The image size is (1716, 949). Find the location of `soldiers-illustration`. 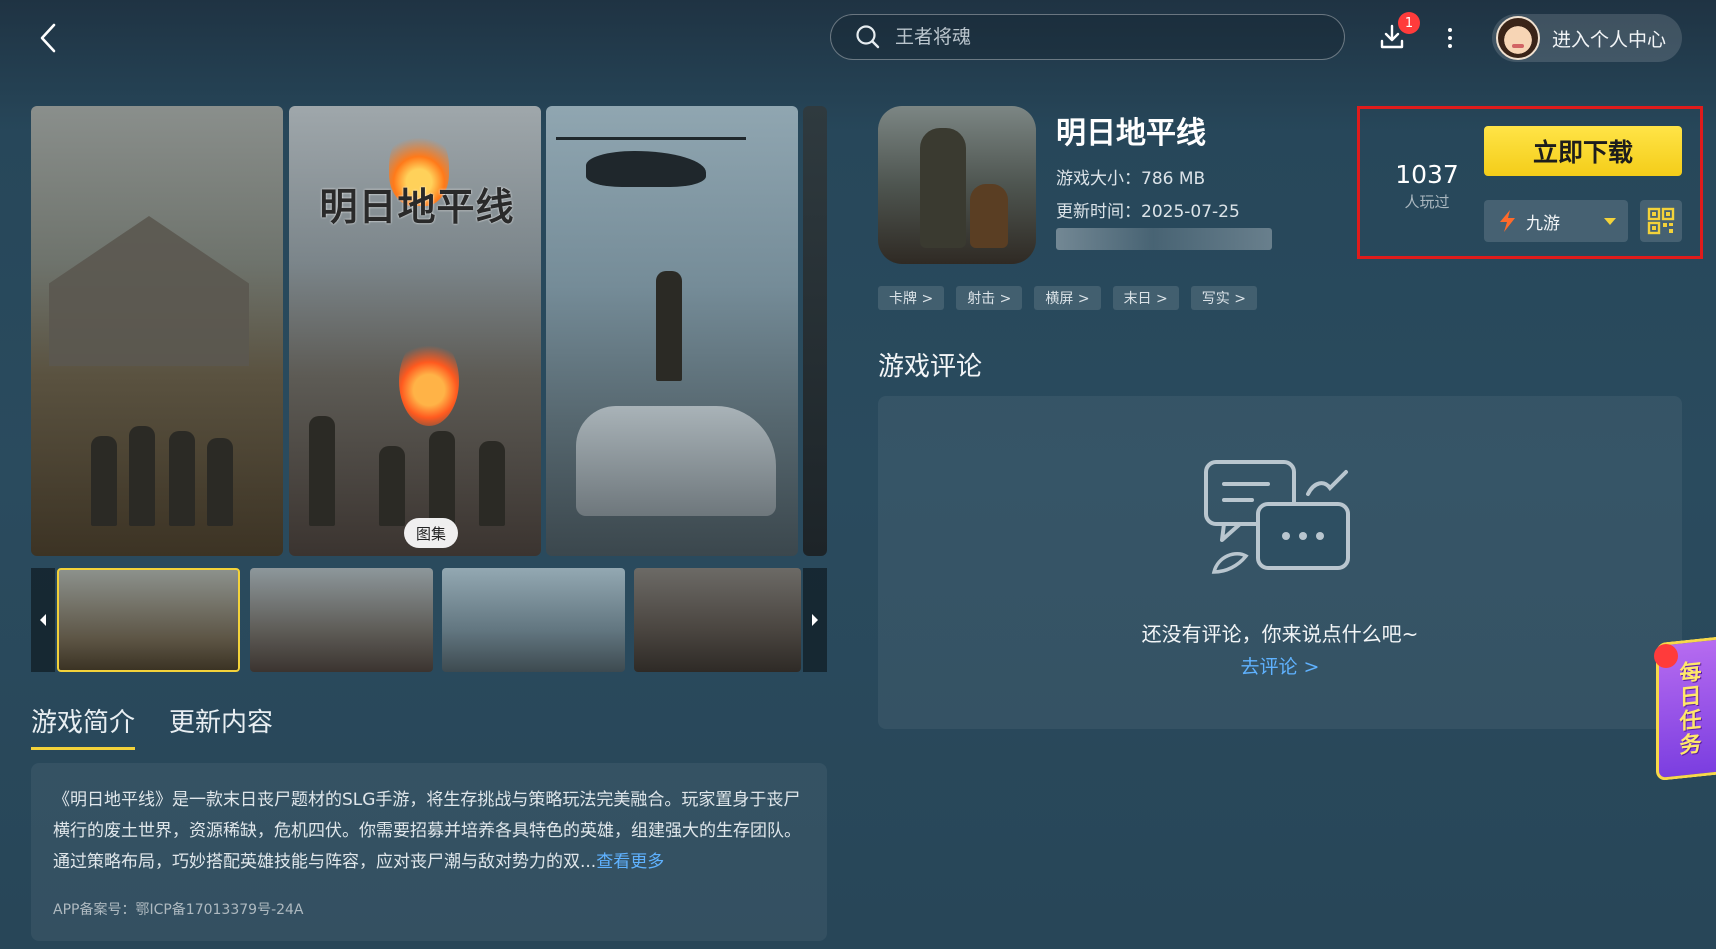

soldiers-illustration is located at coordinates (419, 466).